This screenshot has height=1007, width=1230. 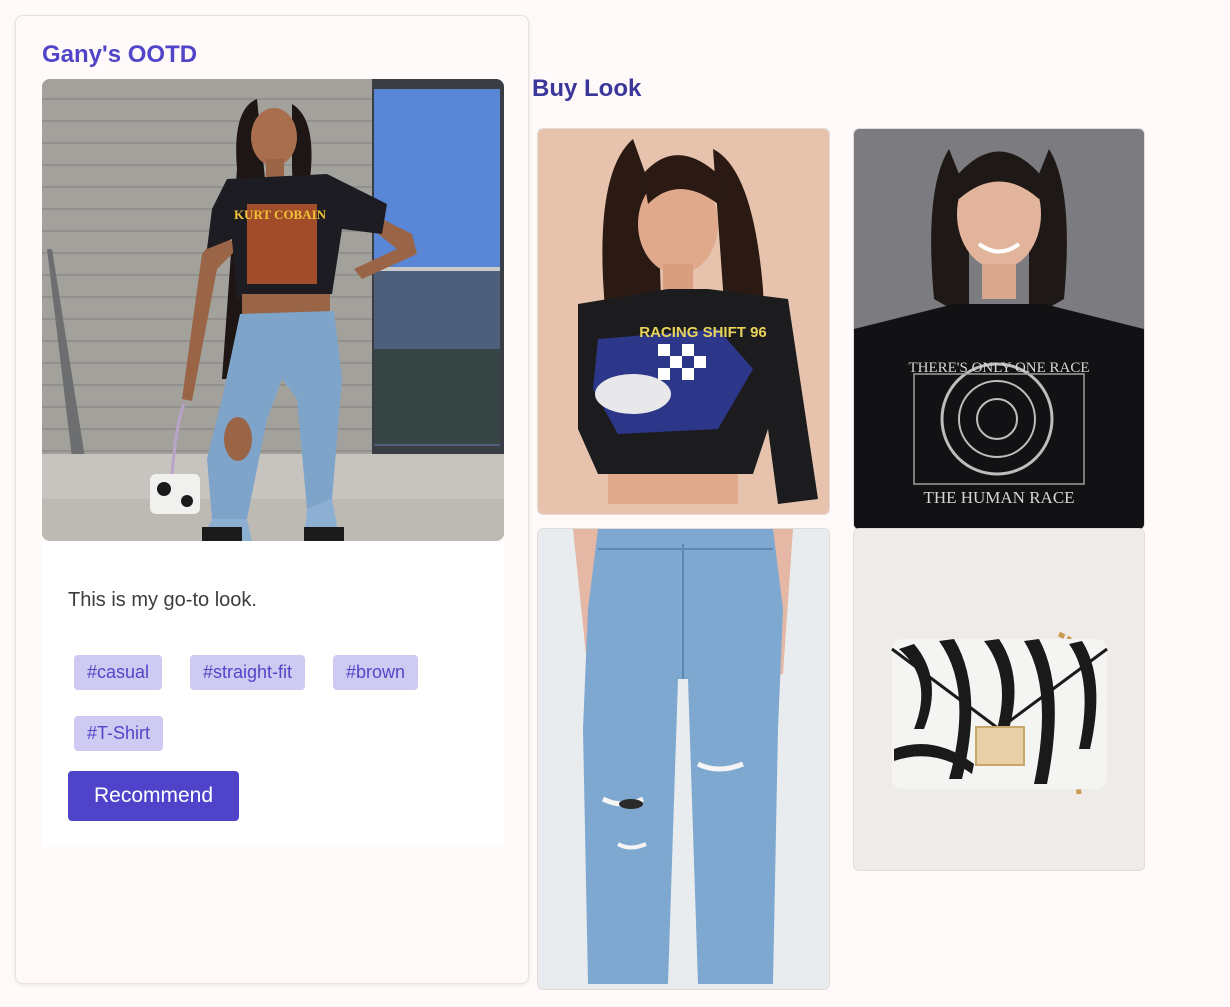 What do you see at coordinates (162, 600) in the screenshot?
I see `post-caption: This is my go-to look.` at bounding box center [162, 600].